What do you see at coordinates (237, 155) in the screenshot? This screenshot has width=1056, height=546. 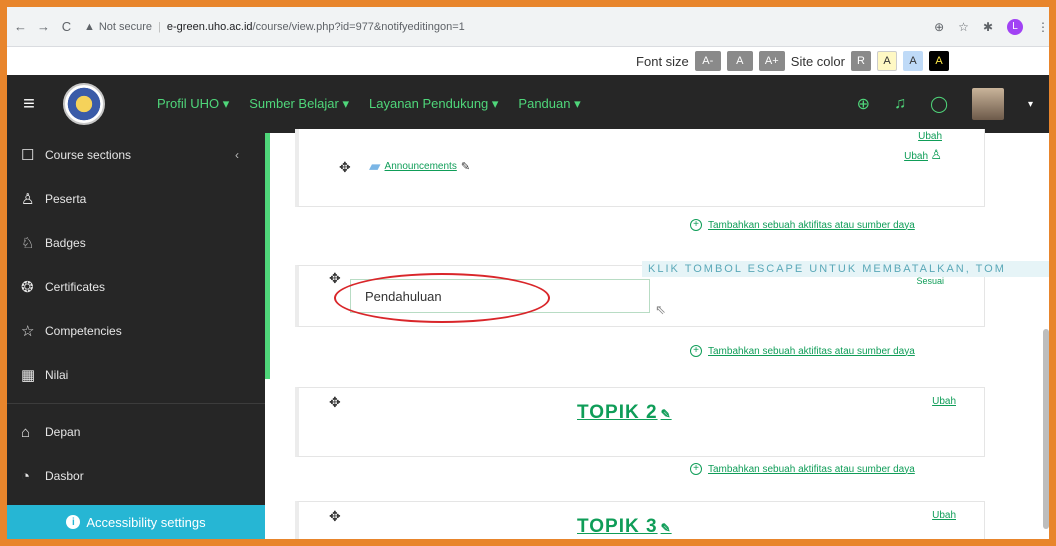 I see `chevron-left-icon: ‹` at bounding box center [237, 155].